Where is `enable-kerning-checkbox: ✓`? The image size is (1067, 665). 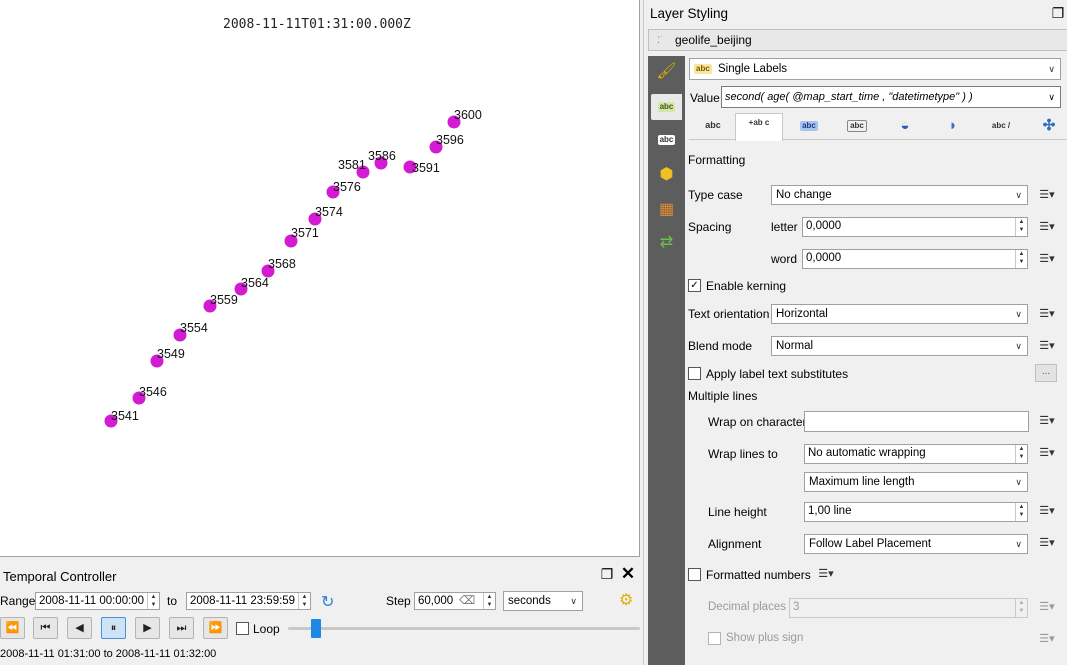
enable-kerning-checkbox: ✓ is located at coordinates (694, 285).